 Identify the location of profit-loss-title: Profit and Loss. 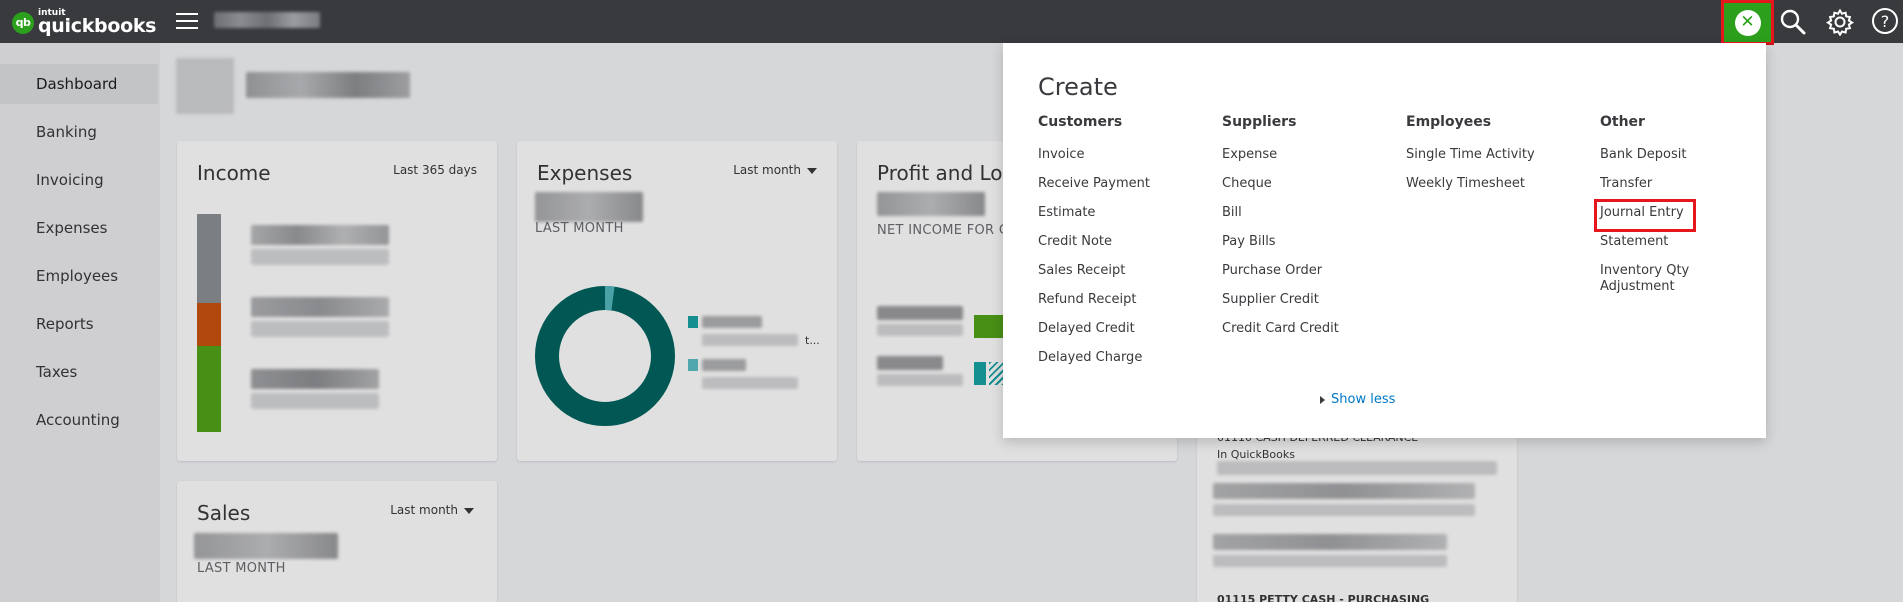
(950, 173).